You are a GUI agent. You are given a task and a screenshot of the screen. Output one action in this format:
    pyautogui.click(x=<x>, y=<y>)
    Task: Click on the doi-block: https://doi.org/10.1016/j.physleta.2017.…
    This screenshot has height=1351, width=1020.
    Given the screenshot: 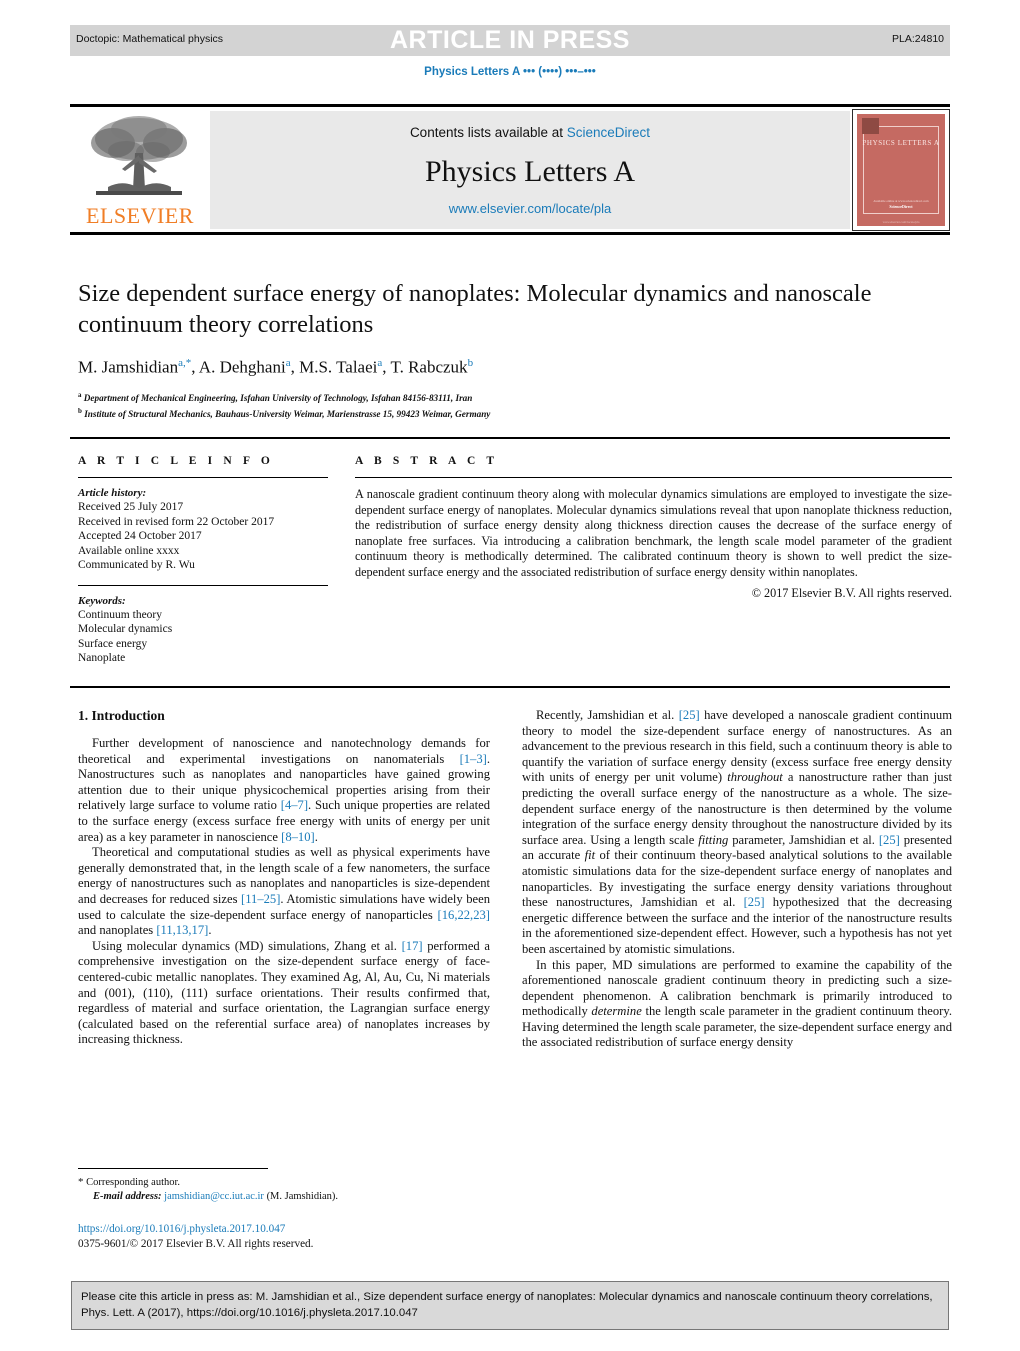 What is the action you would take?
    pyautogui.click(x=288, y=1236)
    